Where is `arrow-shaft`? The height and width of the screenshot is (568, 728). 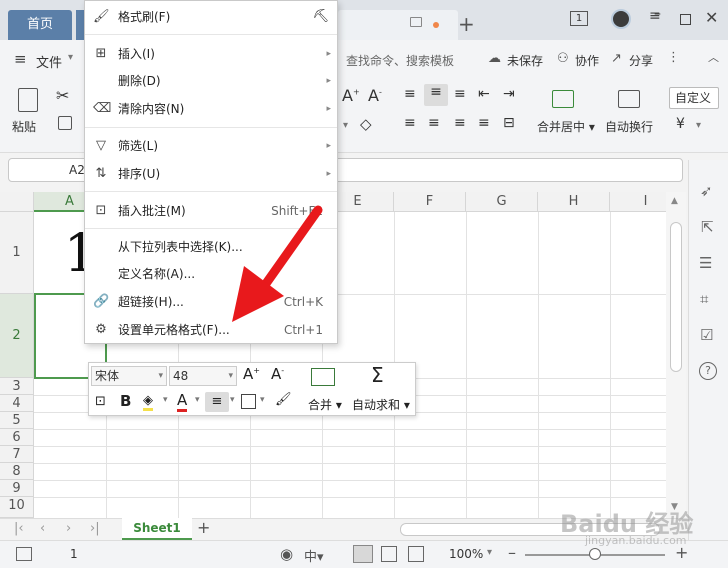
arrow-shaft is located at coordinates (291, 247).